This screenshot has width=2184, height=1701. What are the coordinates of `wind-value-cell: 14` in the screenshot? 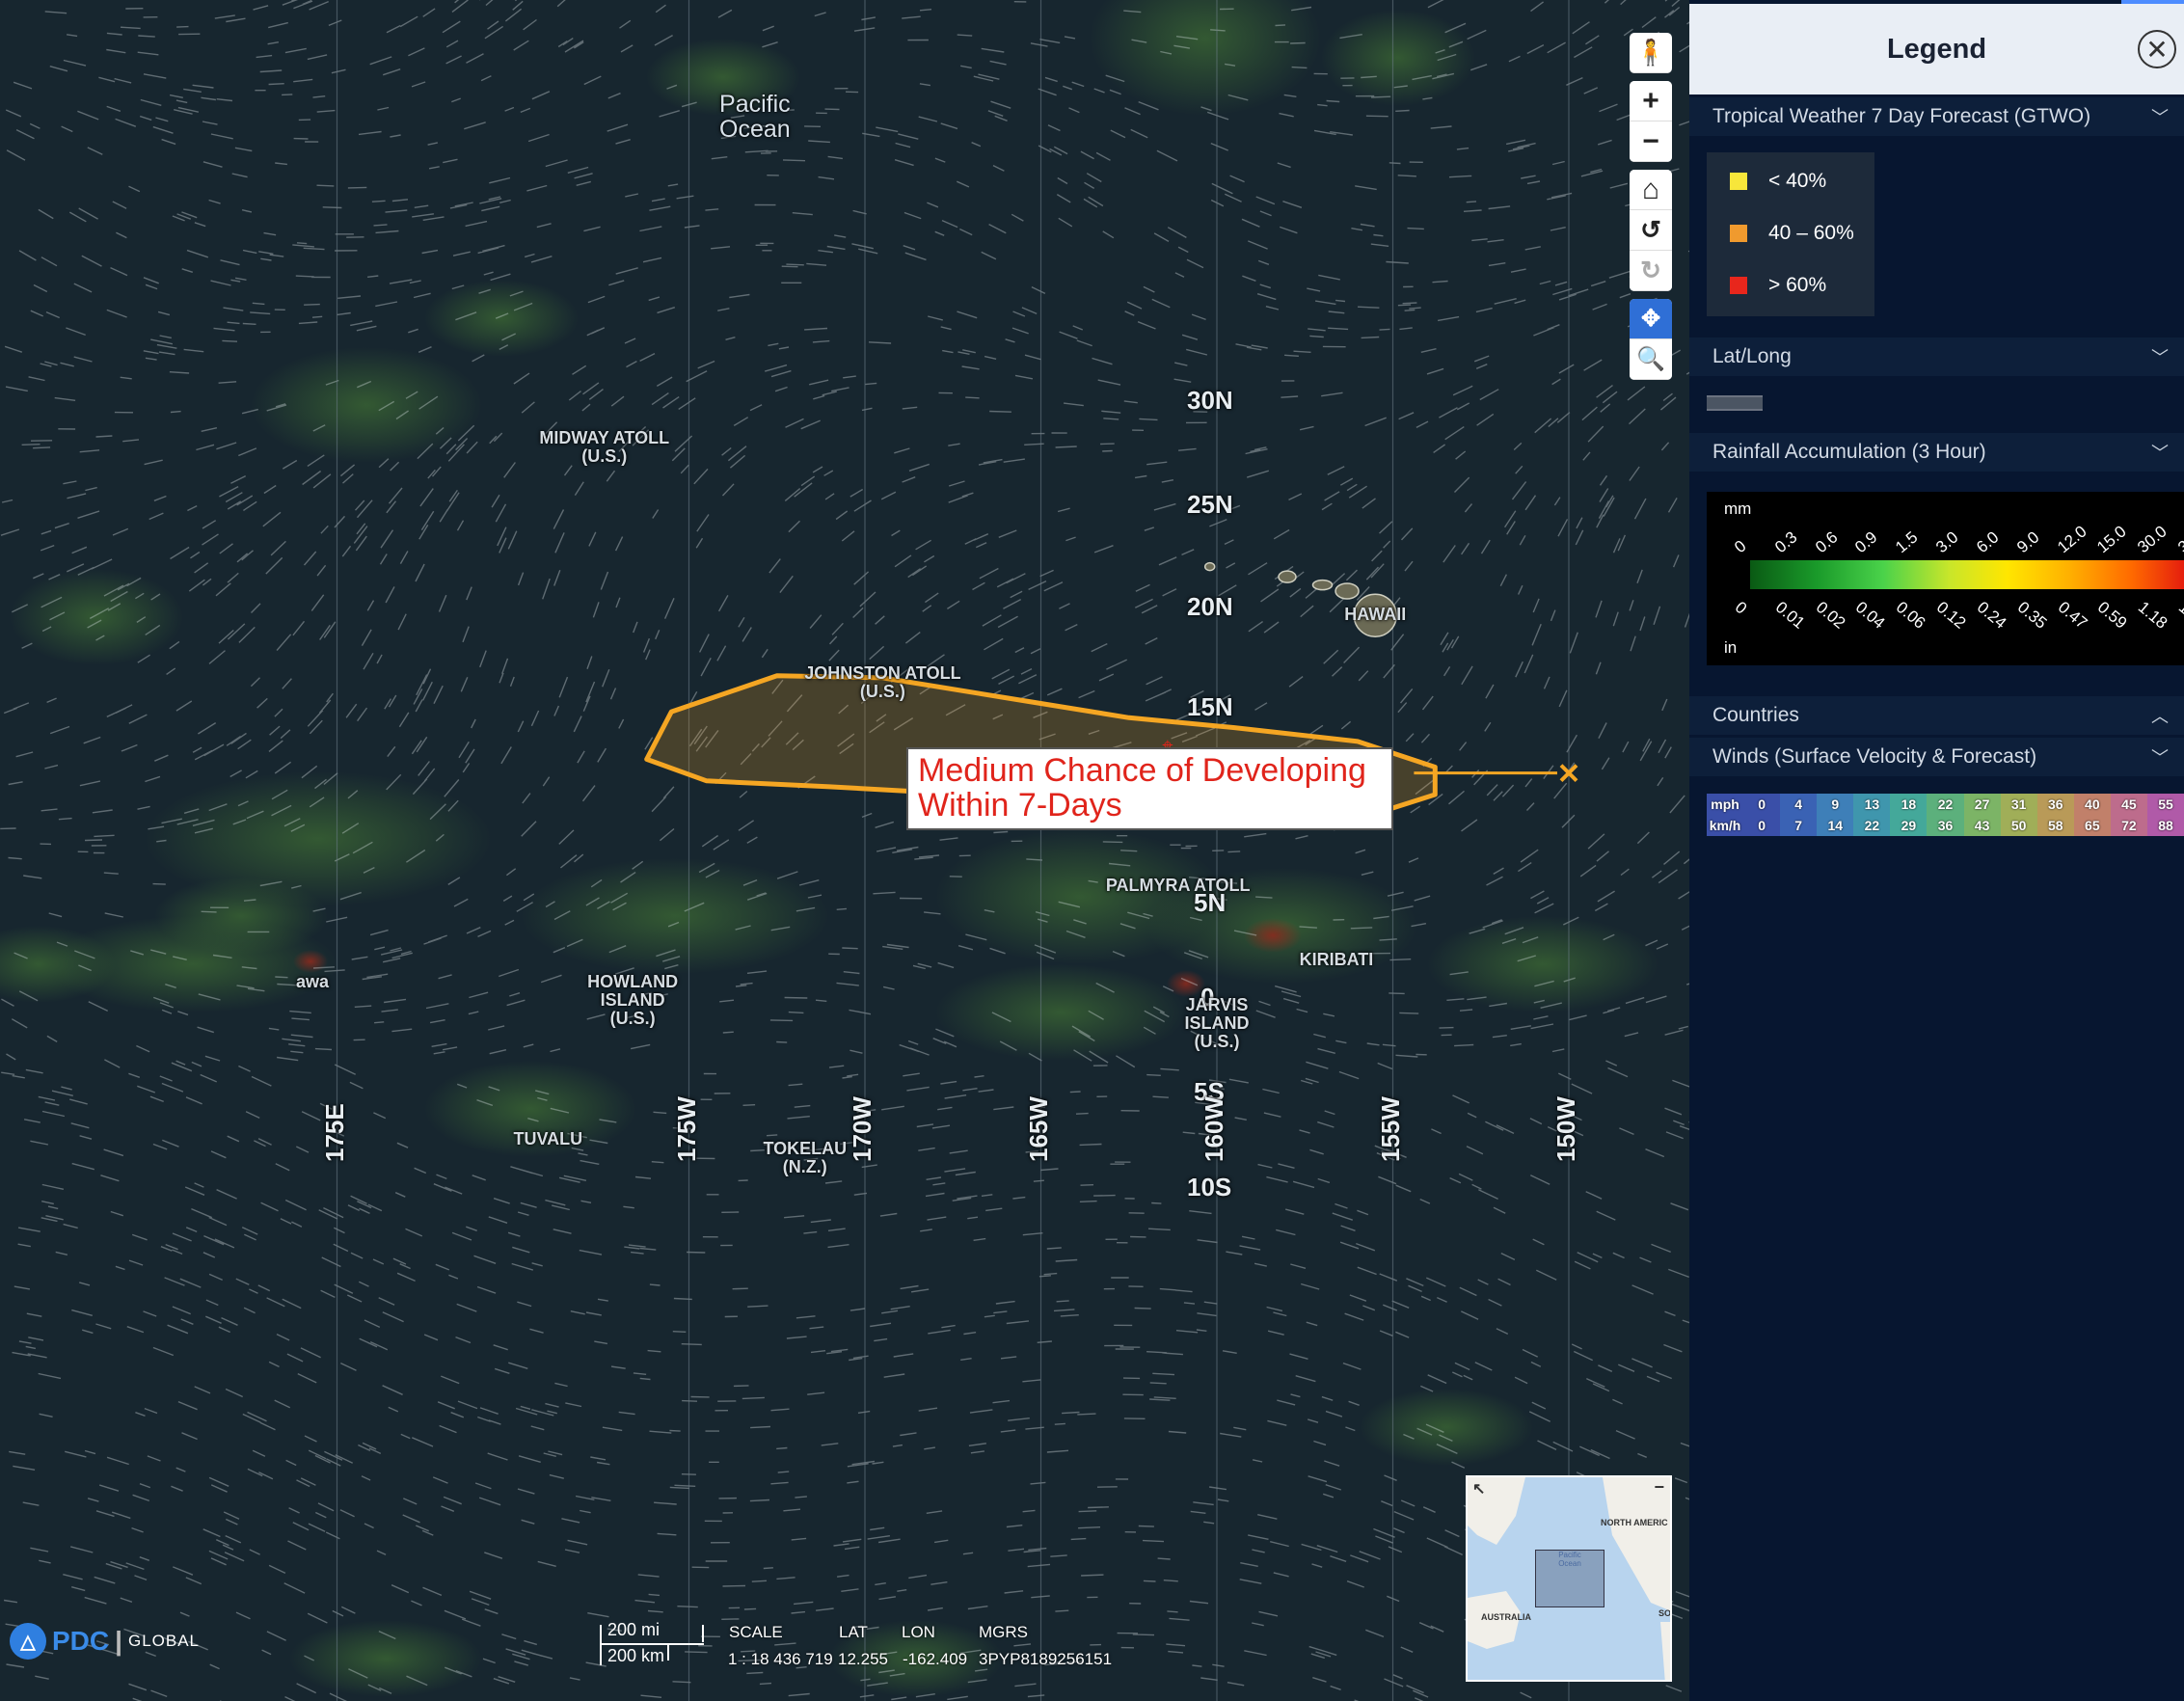 It's located at (1836, 825).